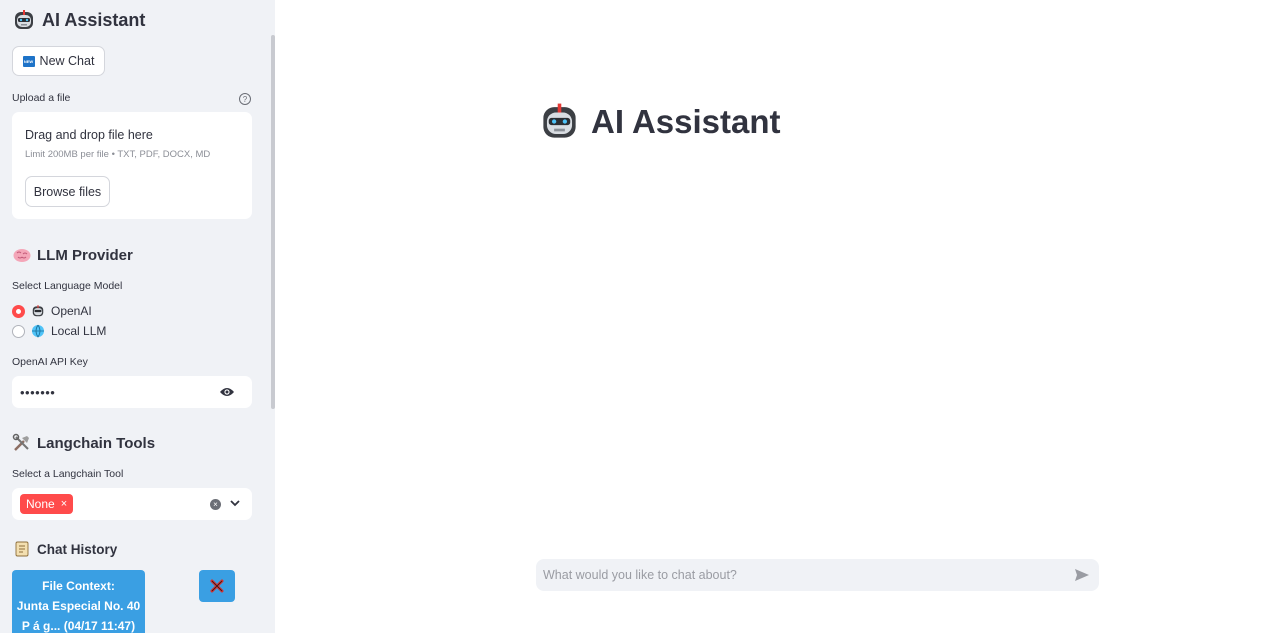 This screenshot has height=633, width=1272. I want to click on chat-history-heading: Chat History, so click(64, 549).